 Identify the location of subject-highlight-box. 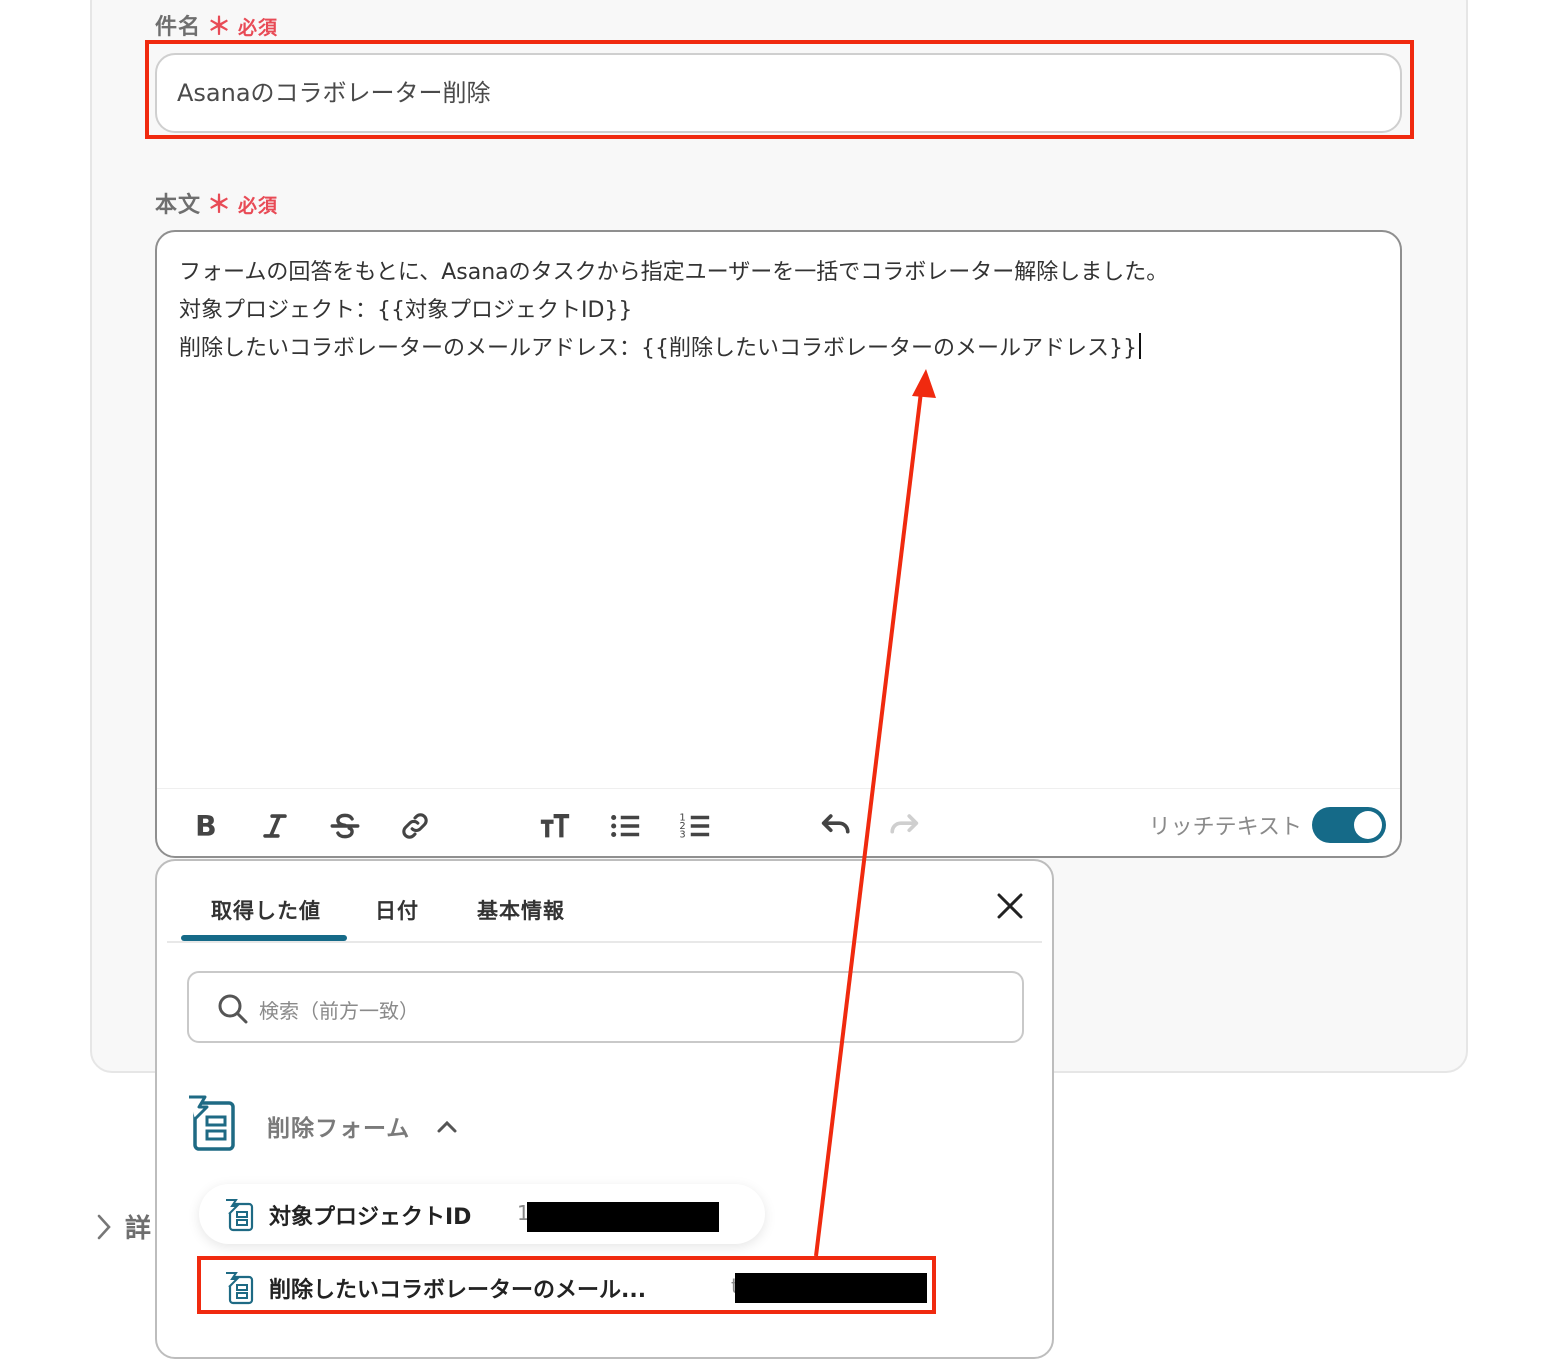
(779, 89).